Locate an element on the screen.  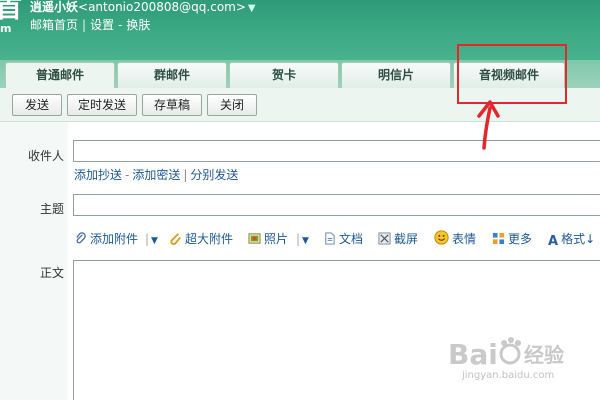
more-button: 更多 is located at coordinates (512, 239).